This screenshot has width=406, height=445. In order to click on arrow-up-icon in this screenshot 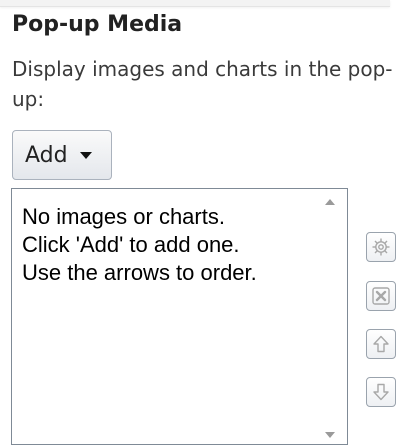, I will do `click(381, 344)`.